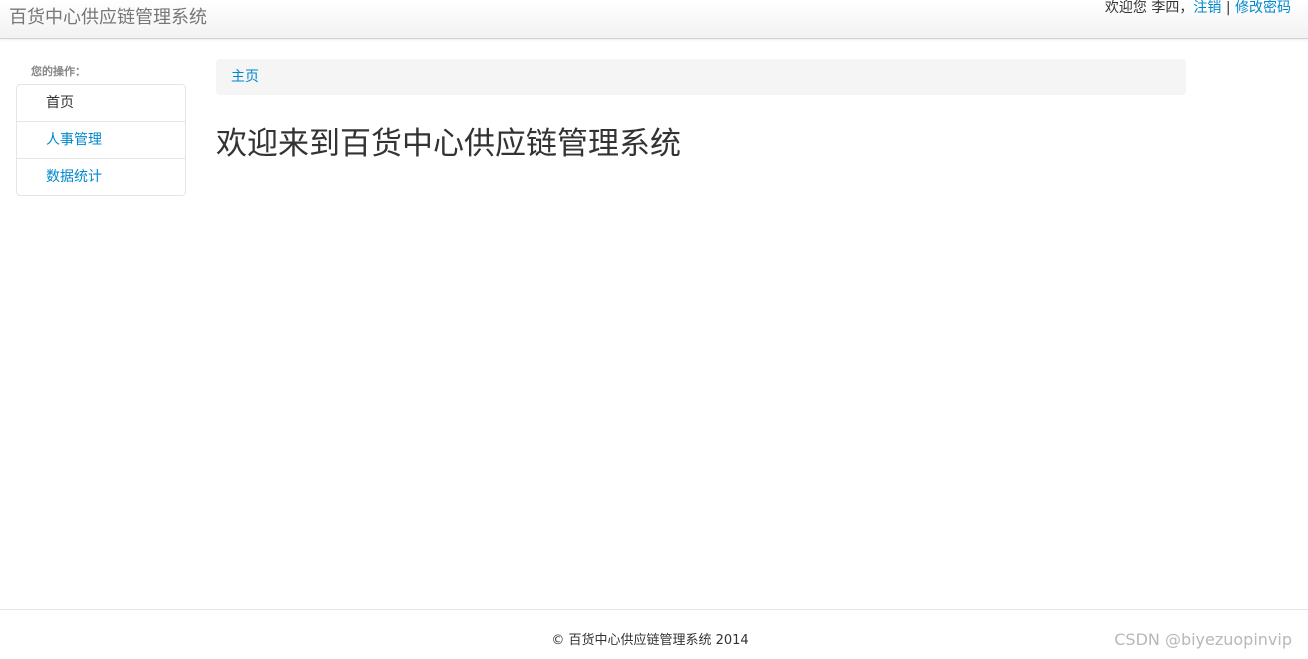 This screenshot has width=1308, height=659. I want to click on top-navbar: 百货中心供应链管理系统 欢迎您 李四，注销 | 修改密码, so click(654, 19).